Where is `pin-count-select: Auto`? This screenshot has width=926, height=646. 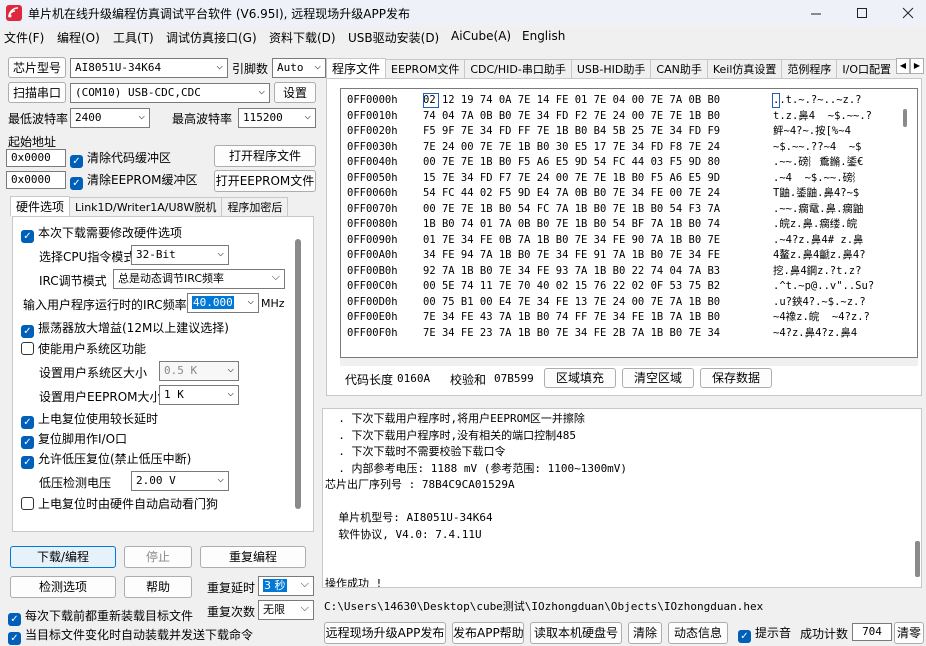 pin-count-select: Auto is located at coordinates (299, 68).